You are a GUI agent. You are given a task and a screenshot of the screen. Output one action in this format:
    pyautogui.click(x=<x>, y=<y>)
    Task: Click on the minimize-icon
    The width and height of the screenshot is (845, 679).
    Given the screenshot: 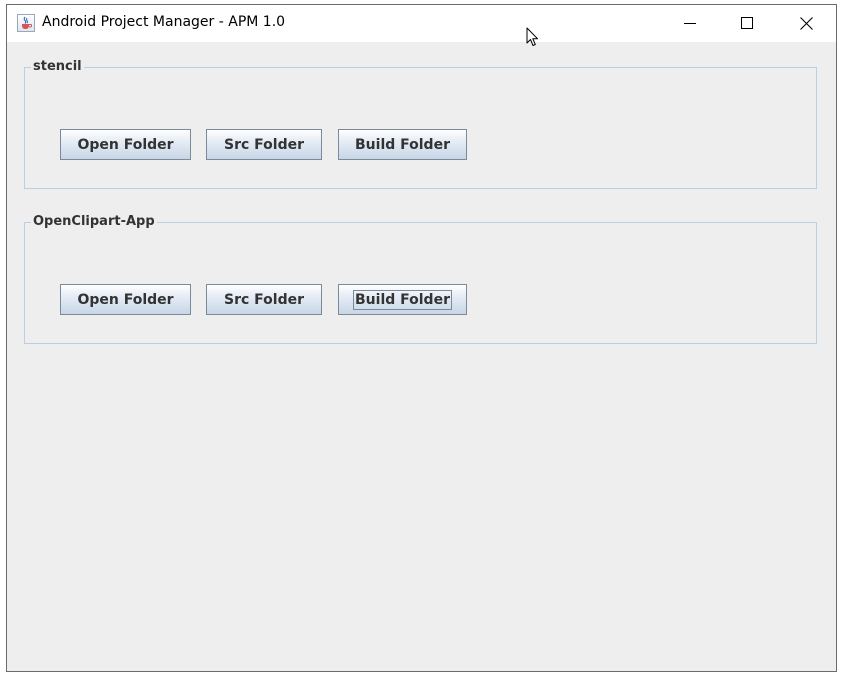 What is the action you would take?
    pyautogui.click(x=690, y=23)
    